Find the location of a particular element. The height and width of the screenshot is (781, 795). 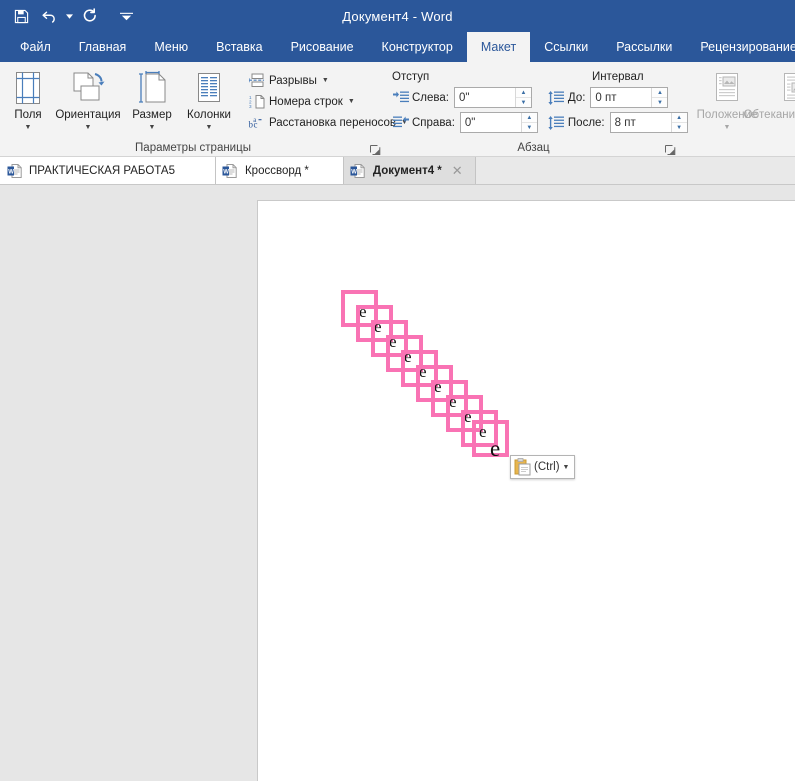

quick-access-toolbar is located at coordinates (69, 16).